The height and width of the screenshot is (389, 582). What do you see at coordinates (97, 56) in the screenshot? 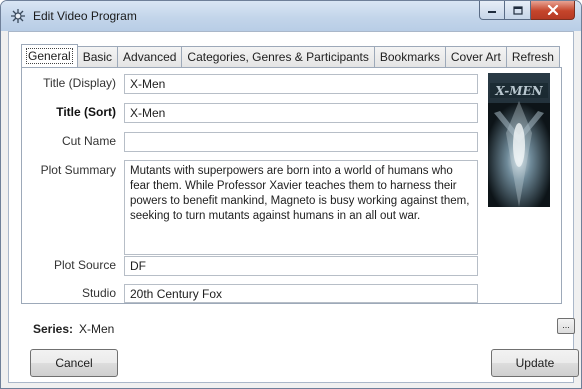
I see `tab-basic: Basic` at bounding box center [97, 56].